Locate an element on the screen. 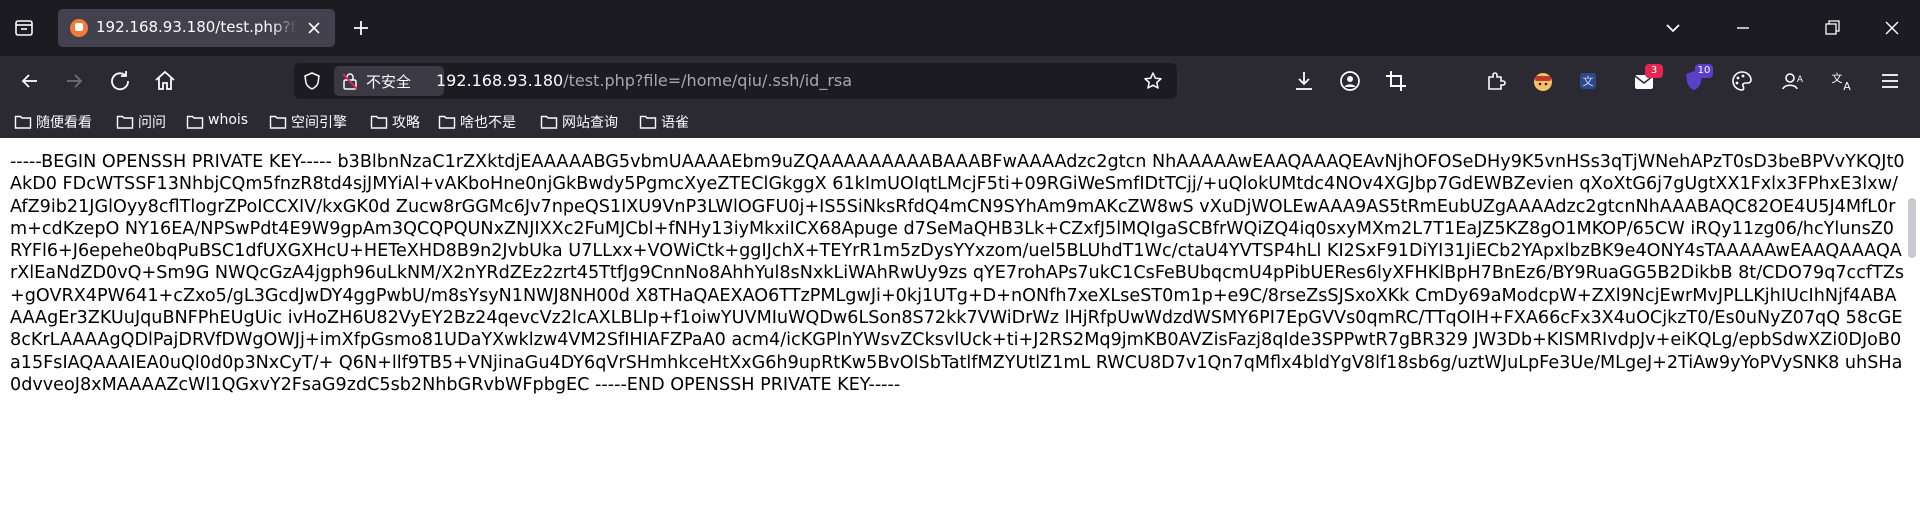 This screenshot has width=1920, height=506. not-secure-label: 不安全 is located at coordinates (389, 82).